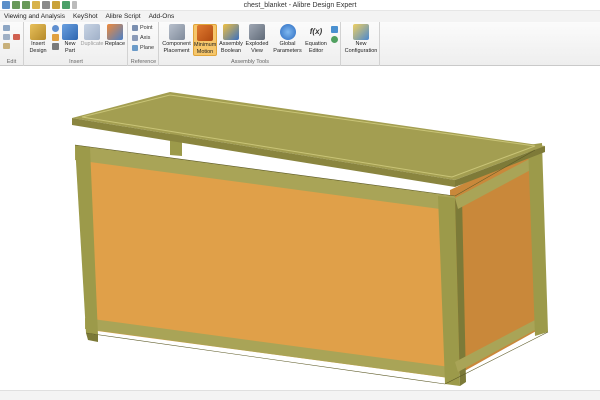 Image resolution: width=600 pixels, height=400 pixels. Describe the element at coordinates (11, 62) in the screenshot. I see `group-label-edit: Edit` at that location.